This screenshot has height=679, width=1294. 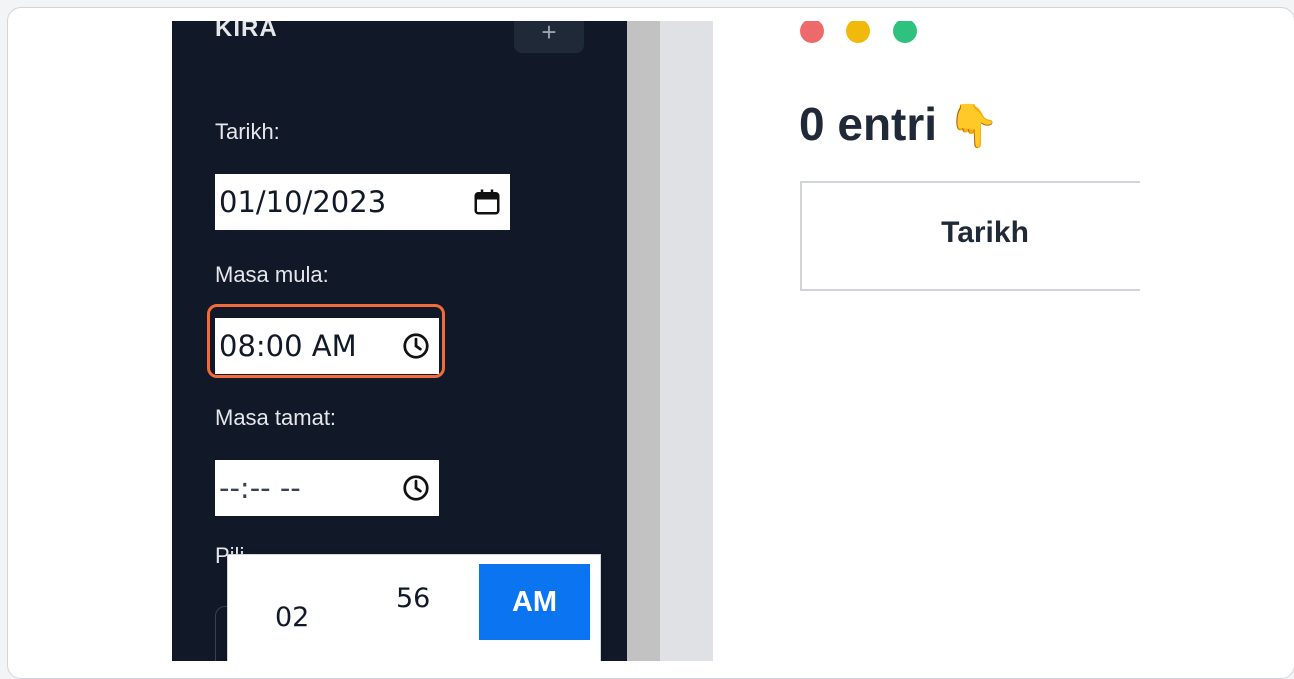 What do you see at coordinates (686, 341) in the screenshot?
I see `panel-divider` at bounding box center [686, 341].